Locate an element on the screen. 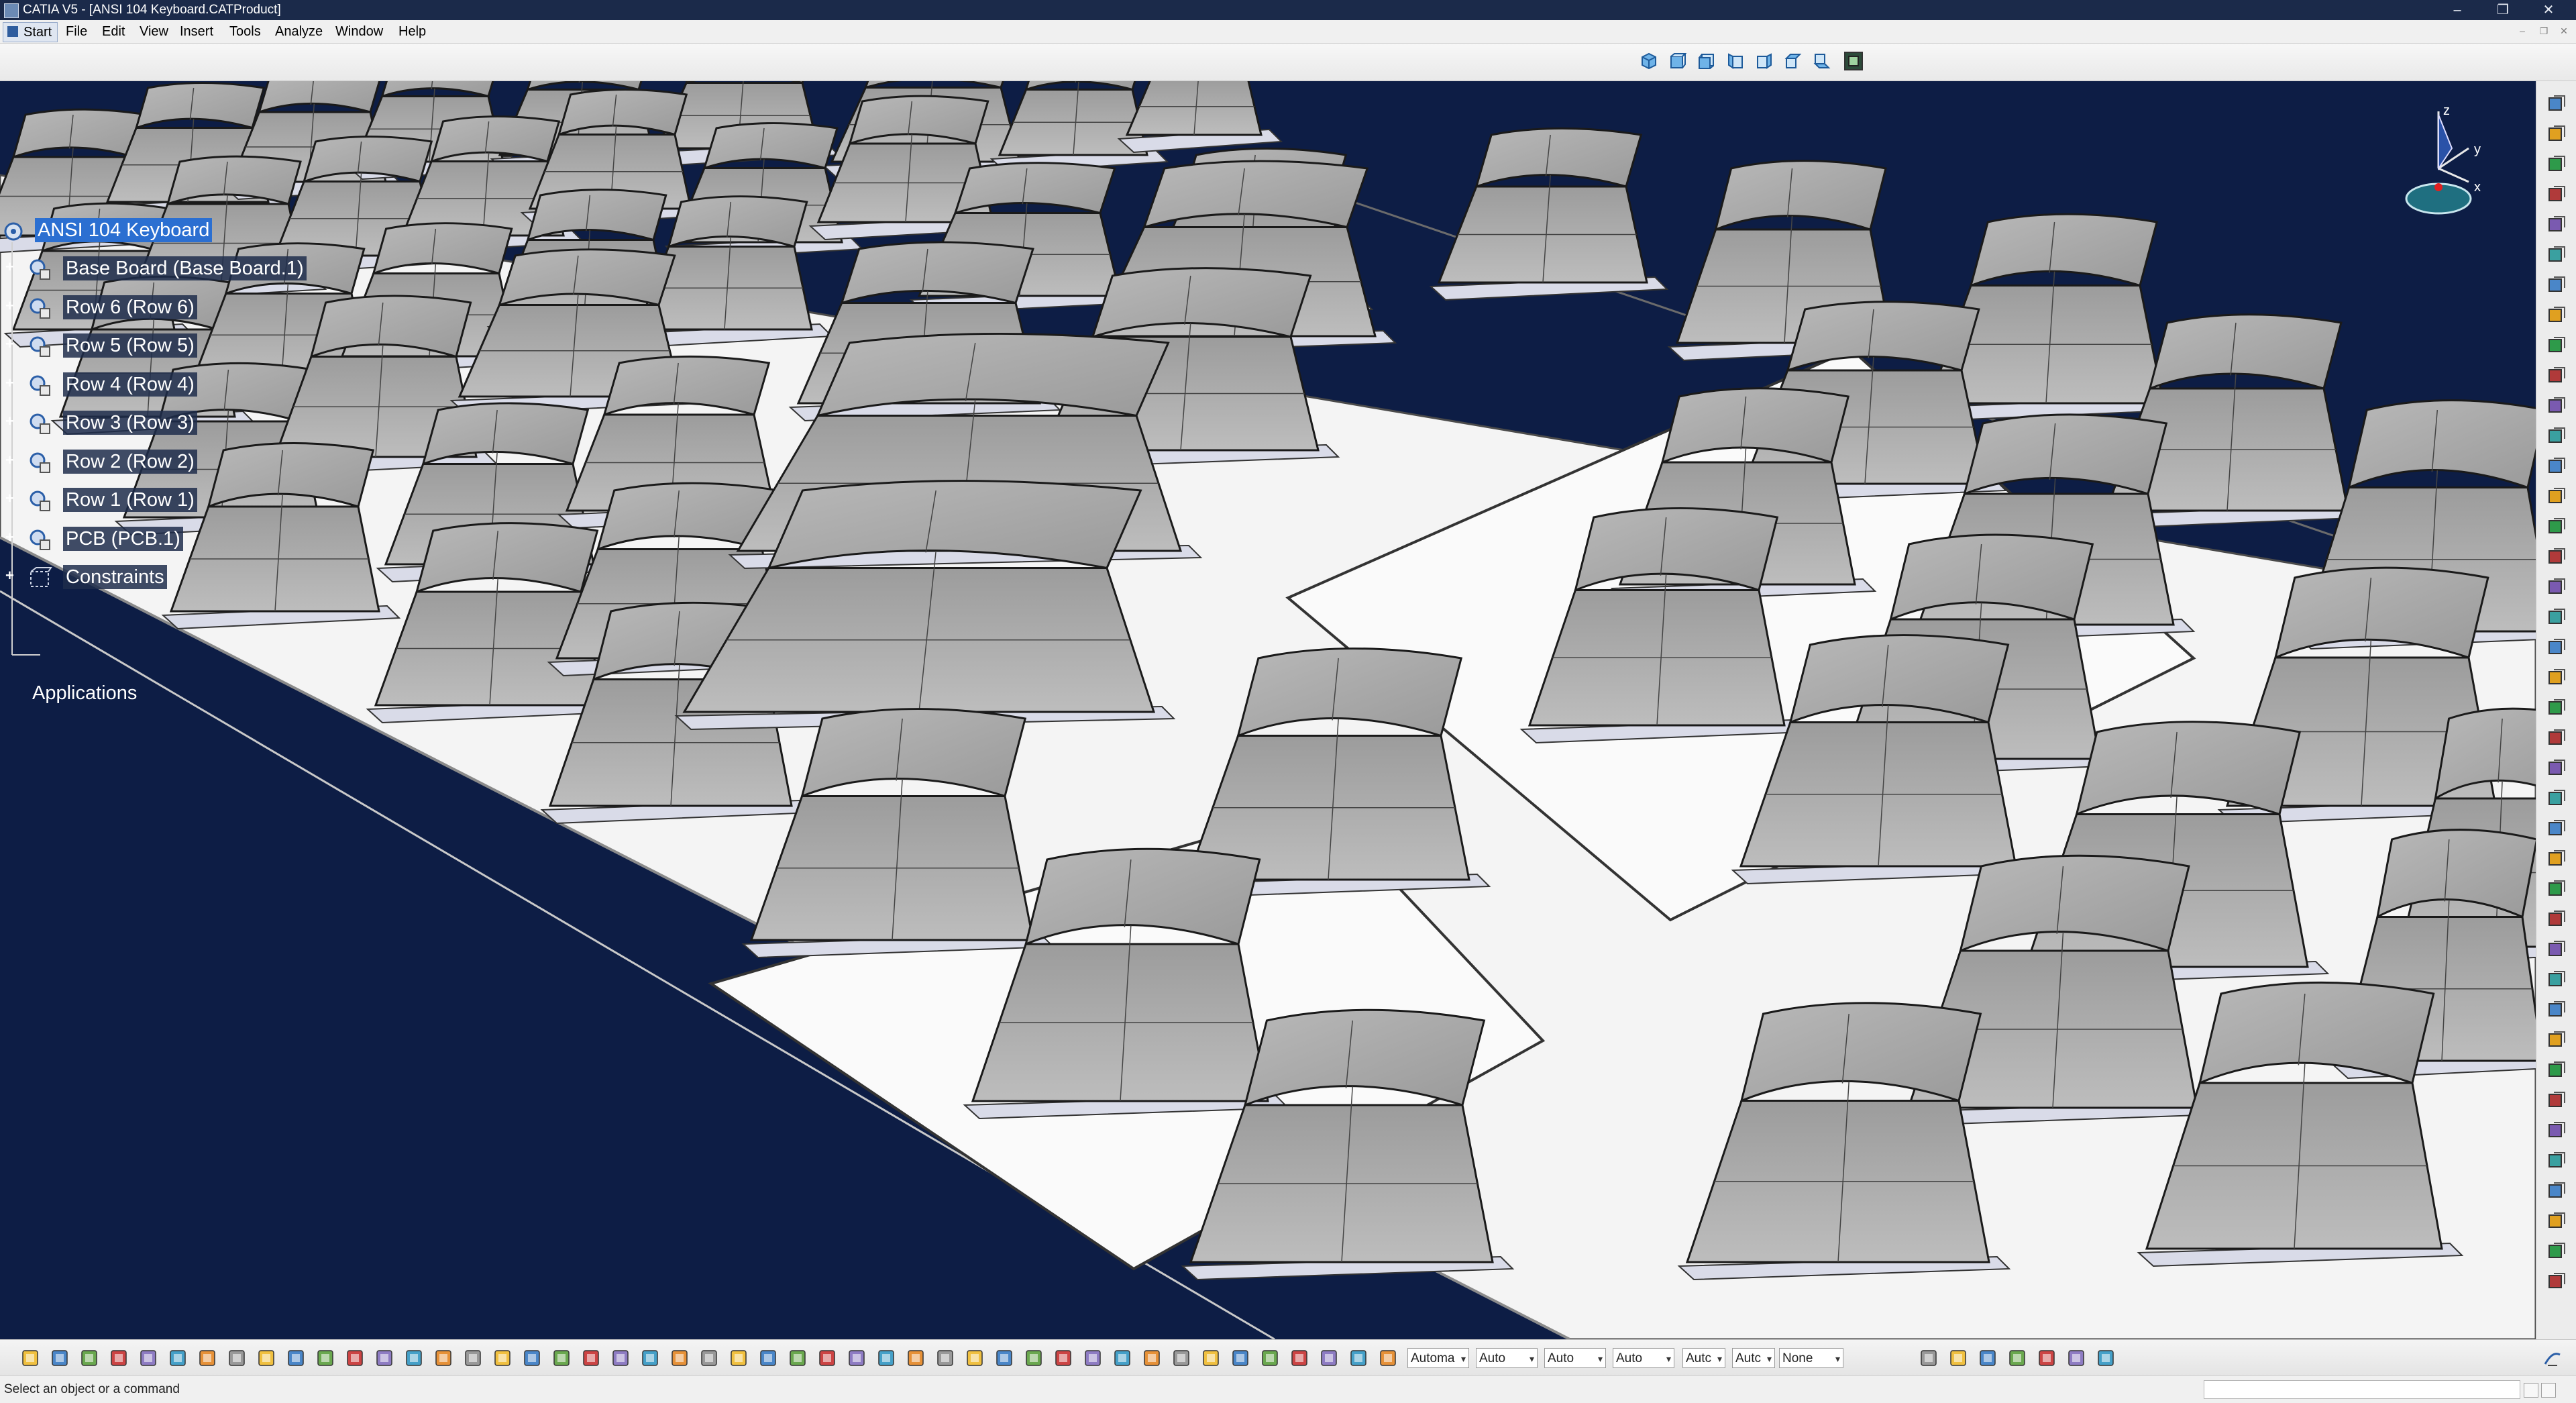 The image size is (2576, 1403). iso-view-icon is located at coordinates (1649, 61).